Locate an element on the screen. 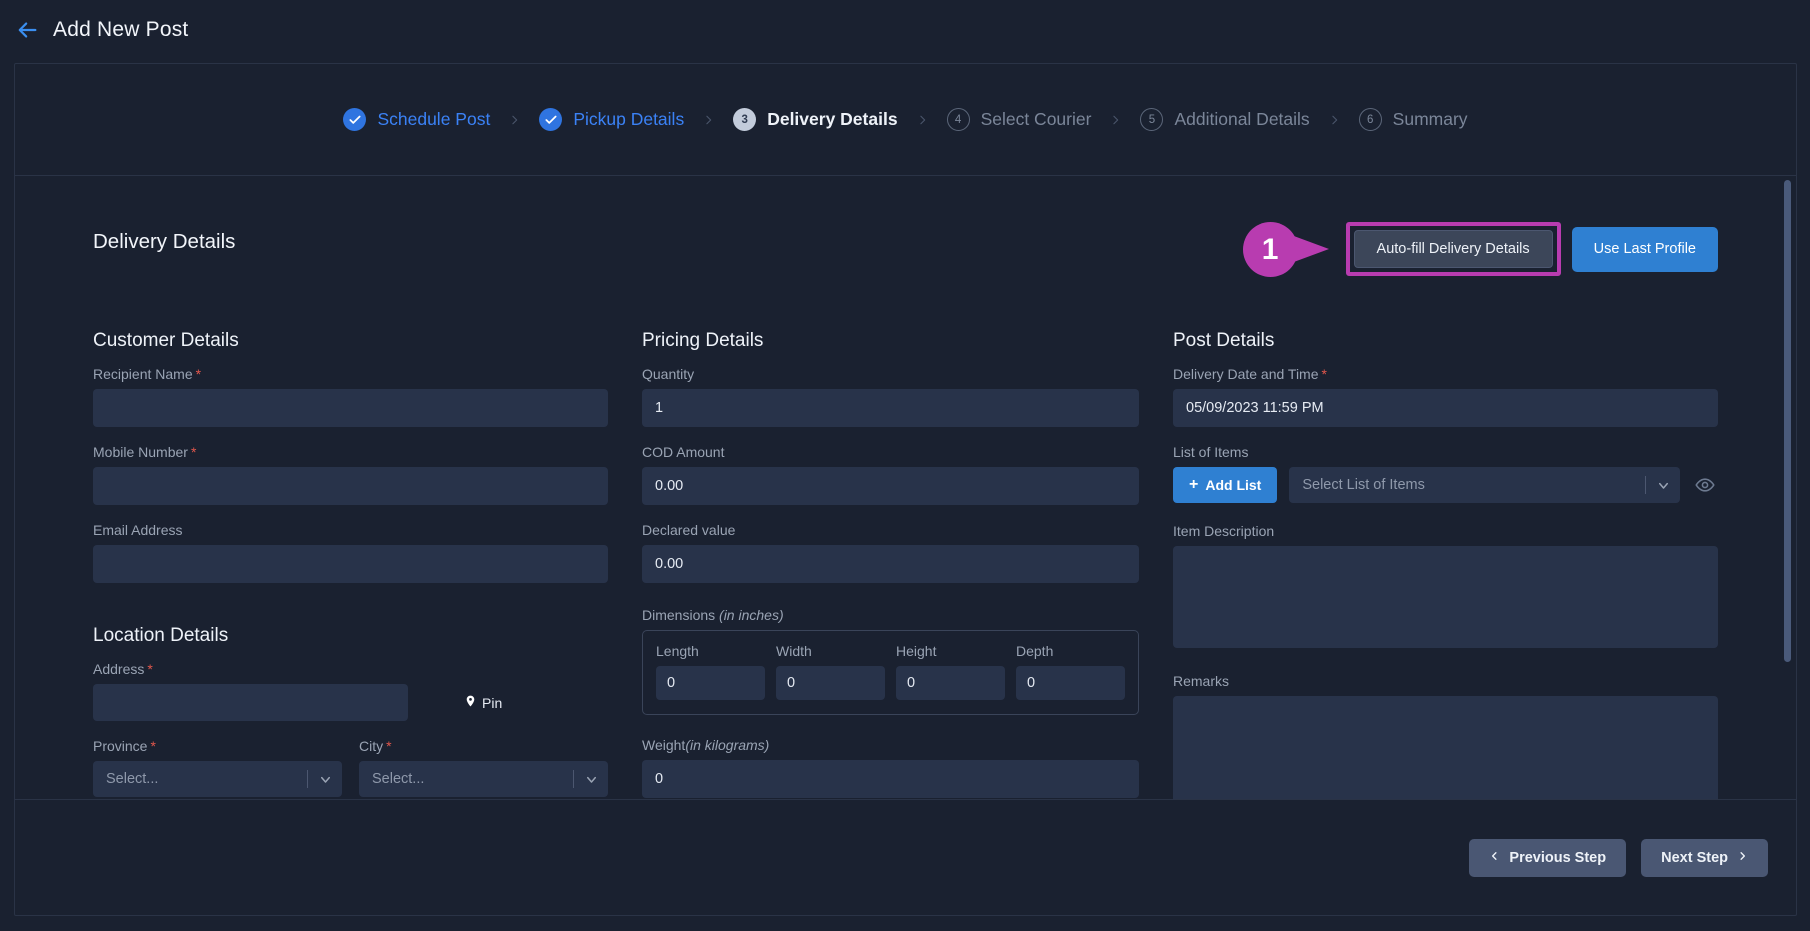  item-description-label: Item Description is located at coordinates (1224, 531).